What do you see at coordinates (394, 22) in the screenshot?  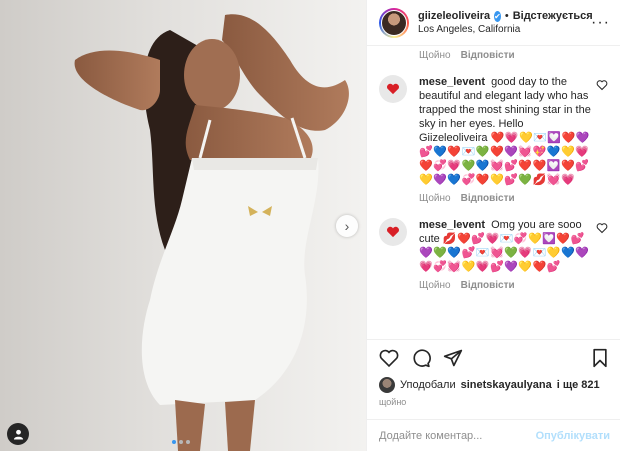 I see `author-avatar` at bounding box center [394, 22].